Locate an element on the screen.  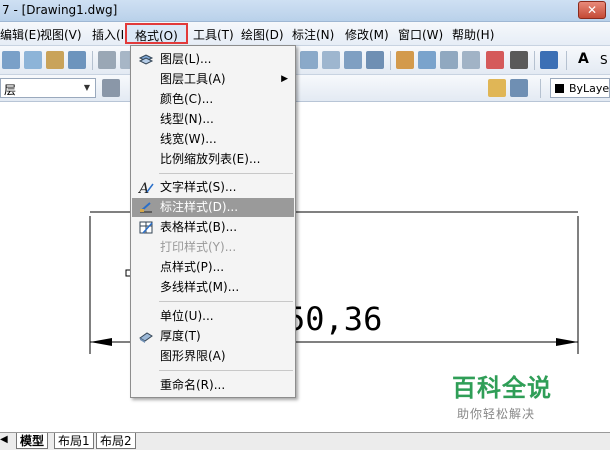
layer-previous-icon is located at coordinates (497, 88).